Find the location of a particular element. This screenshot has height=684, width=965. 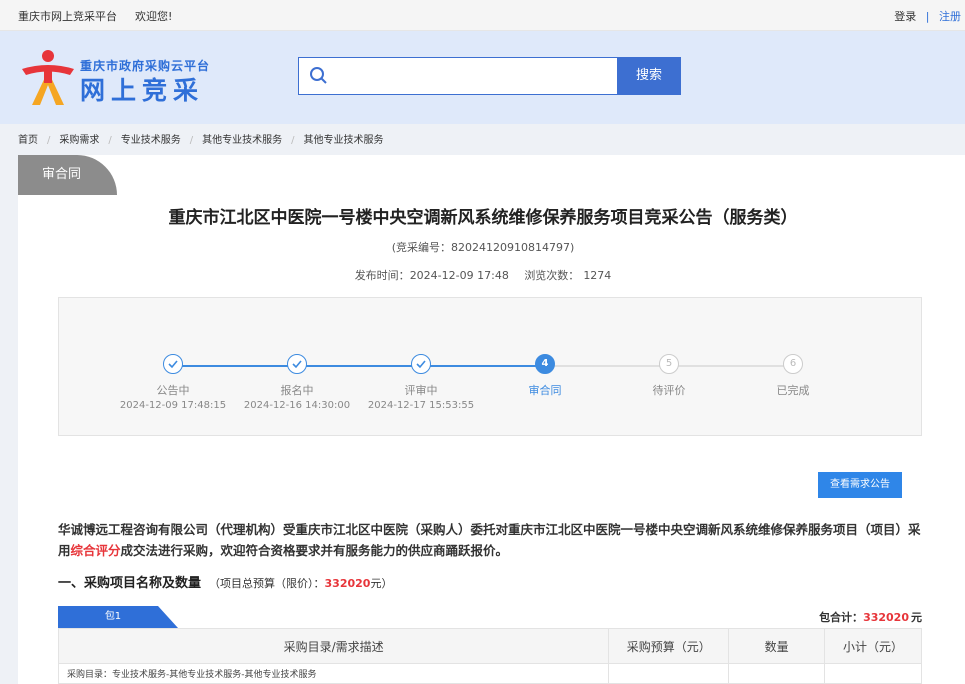

site-logo: 重庆市政府采购云平台 网上竞采 is located at coordinates (123, 77).